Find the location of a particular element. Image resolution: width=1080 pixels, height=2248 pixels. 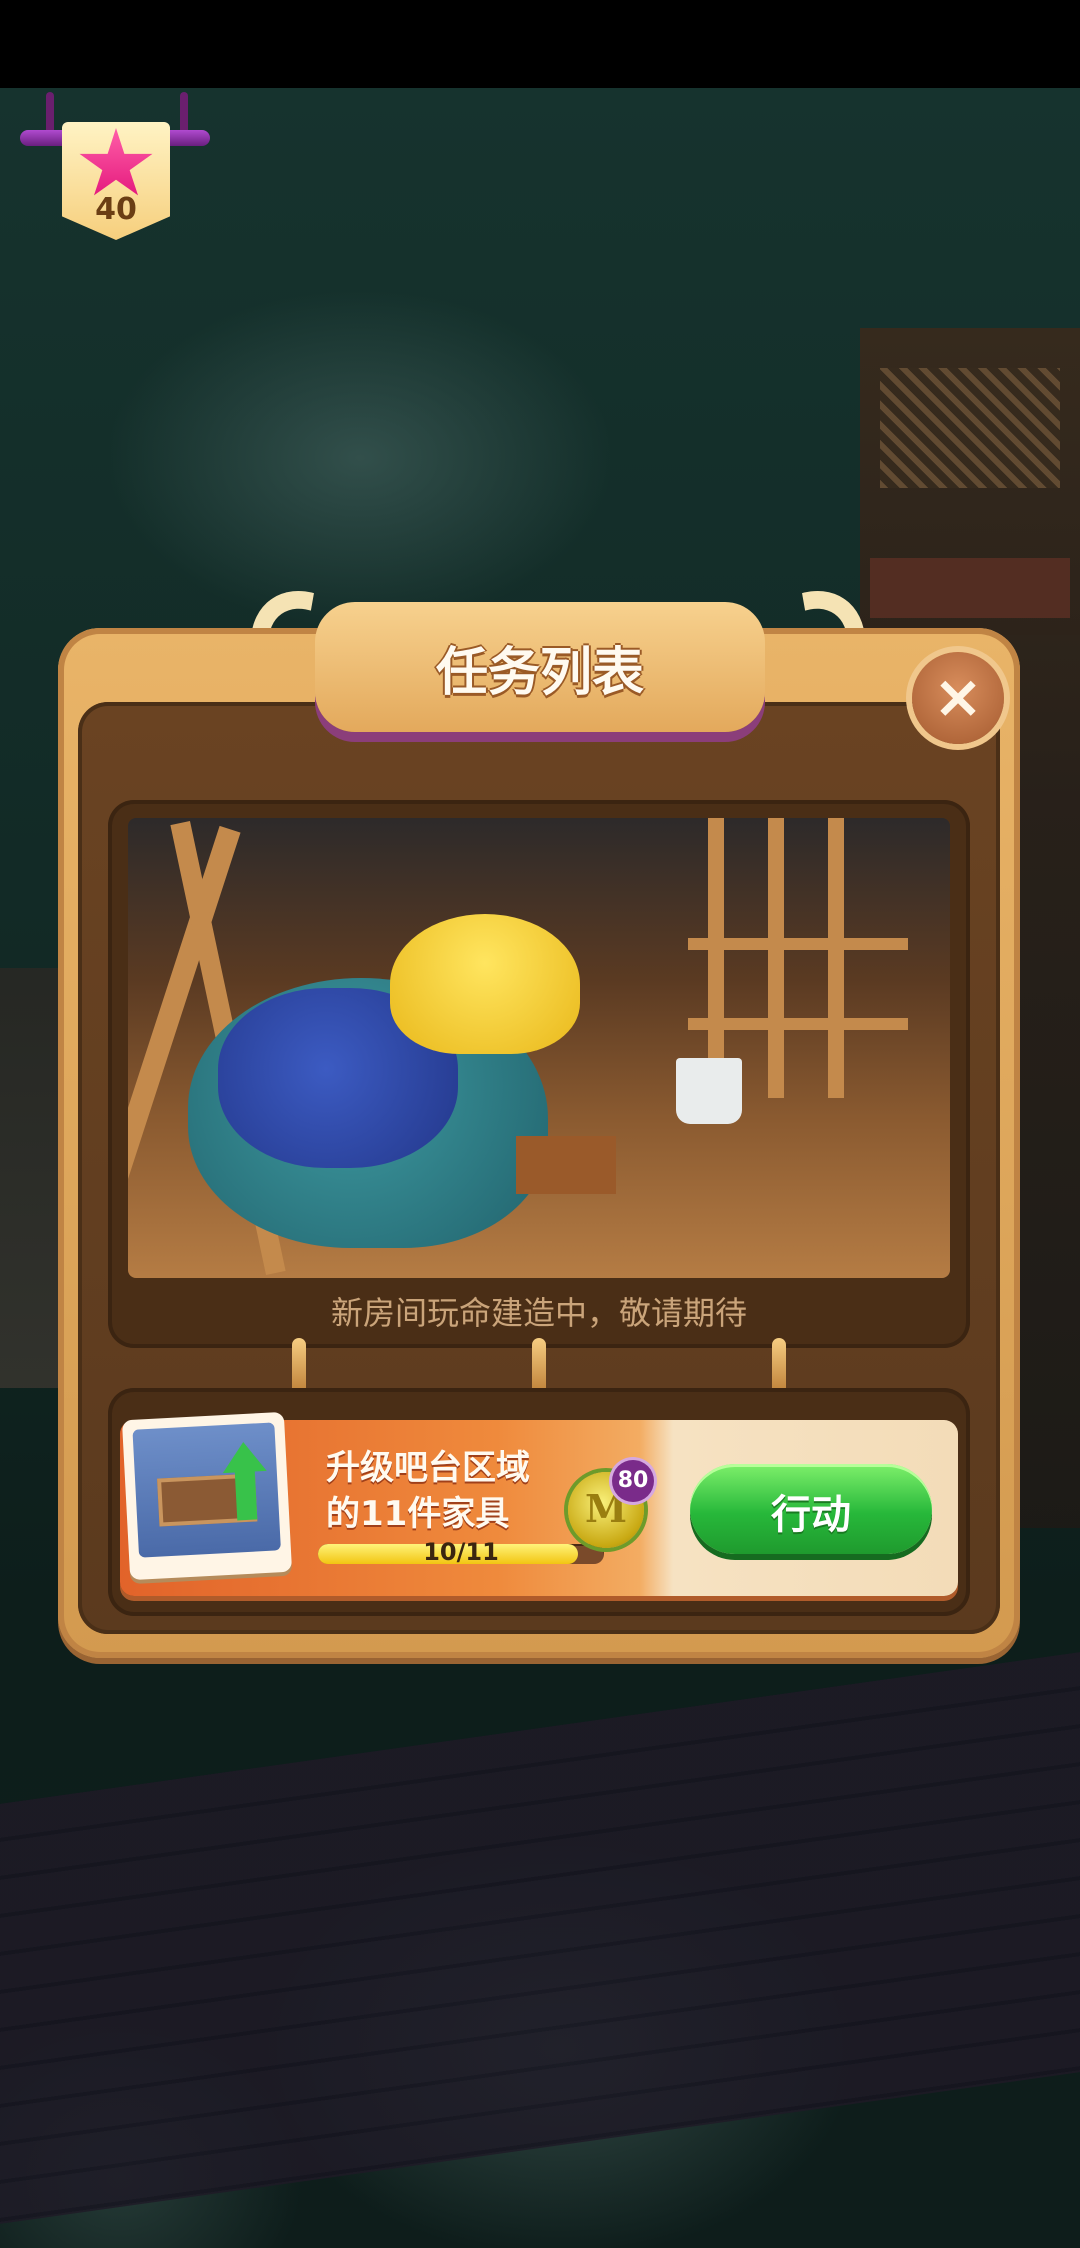

action-button-label: 行动 is located at coordinates (811, 1515).